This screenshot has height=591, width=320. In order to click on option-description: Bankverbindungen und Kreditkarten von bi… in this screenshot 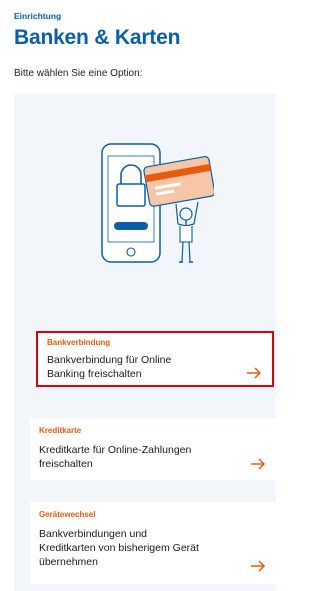, I will do `click(119, 548)`.